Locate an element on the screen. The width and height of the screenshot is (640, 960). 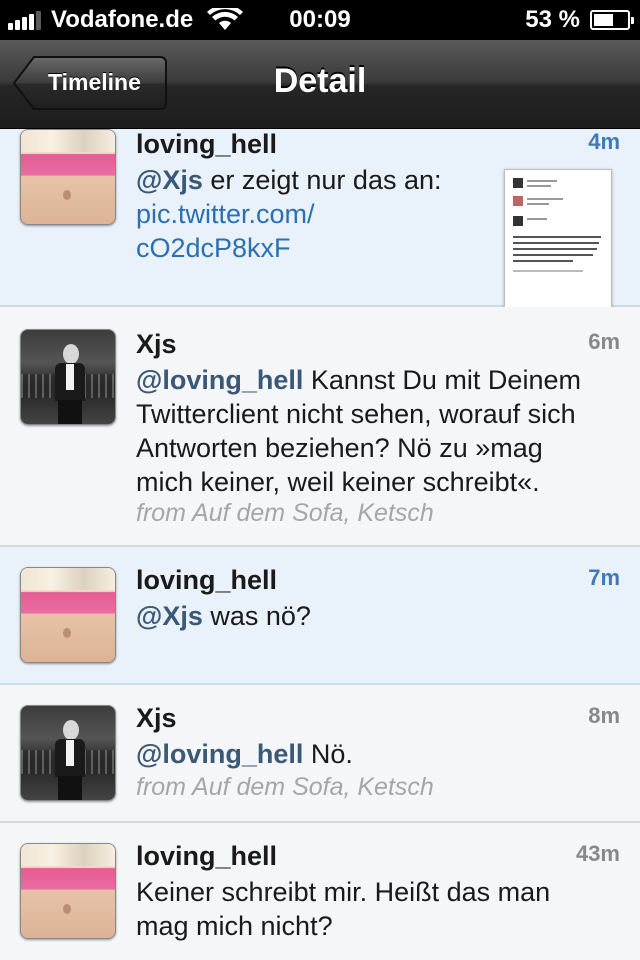
tweet-text-part: Keiner schreibt mir. Heißt das man is located at coordinates (343, 892).